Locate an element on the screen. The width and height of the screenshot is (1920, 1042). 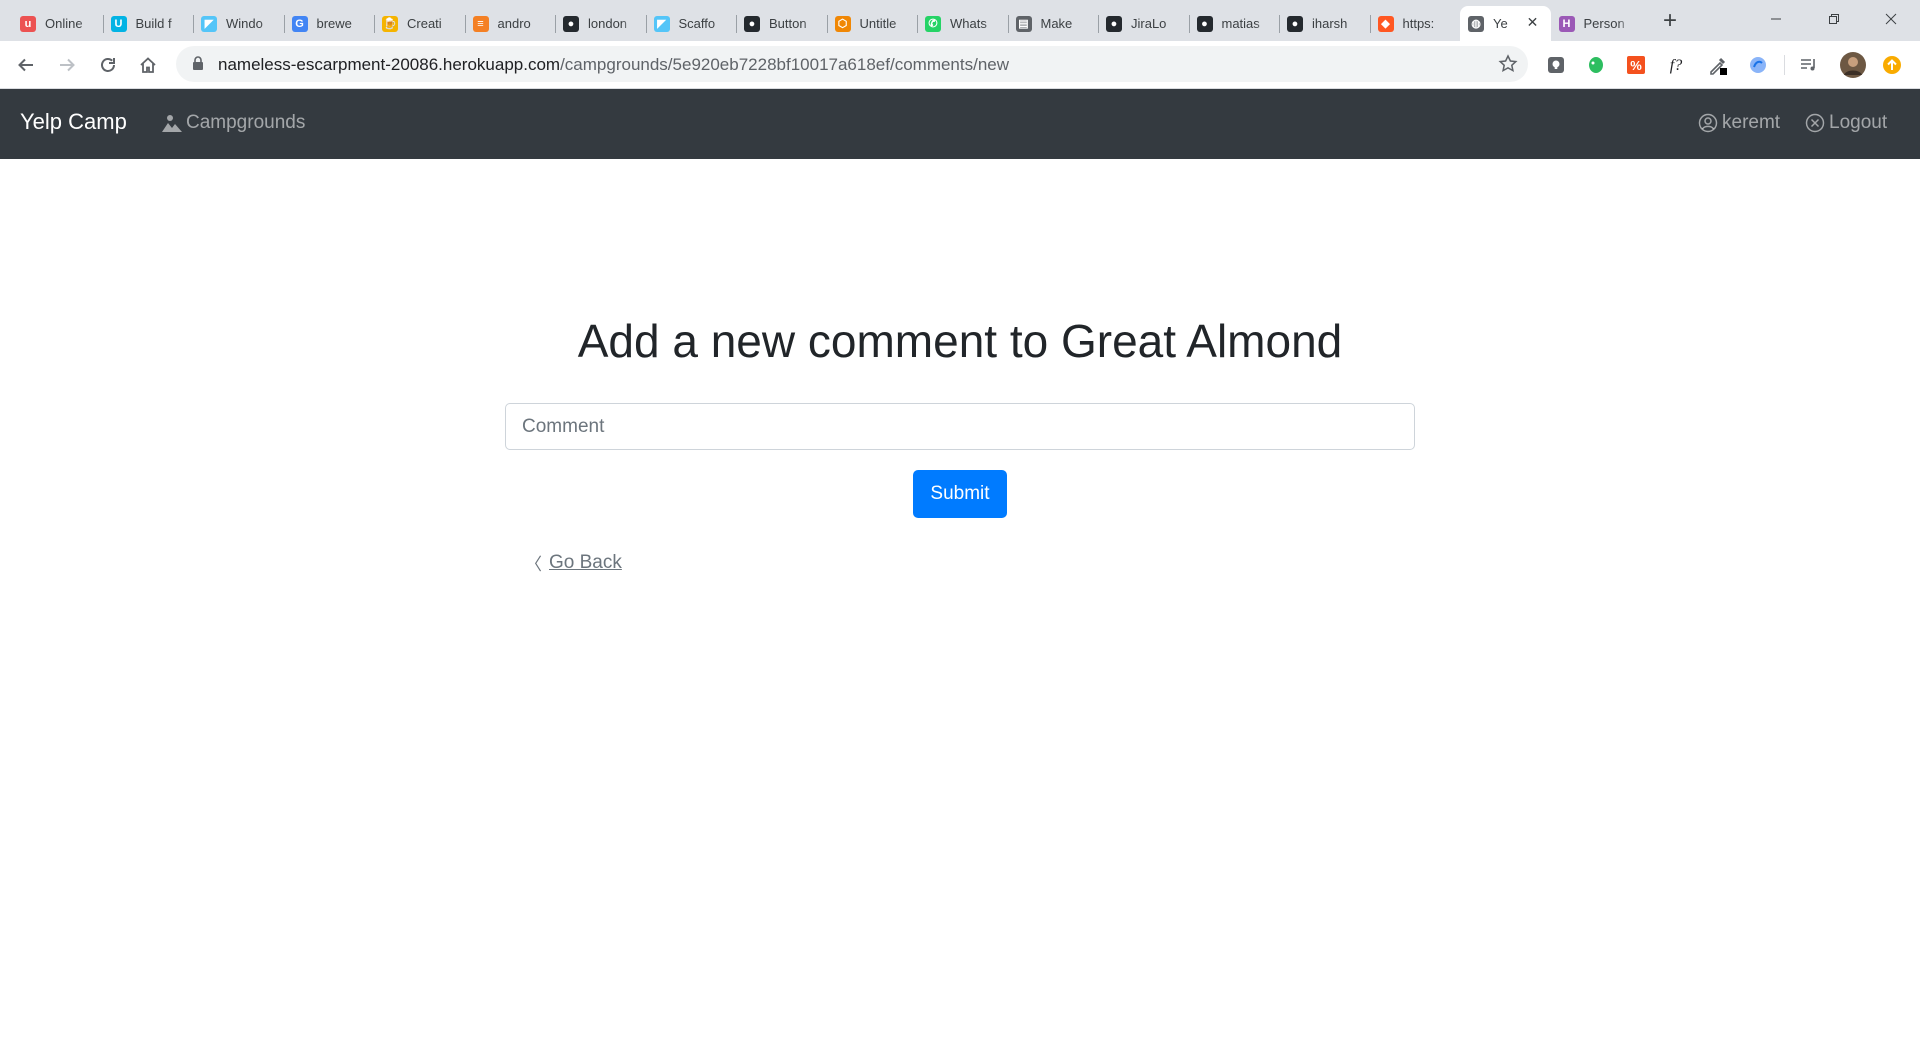
tab-title: london is located at coordinates (608, 23).